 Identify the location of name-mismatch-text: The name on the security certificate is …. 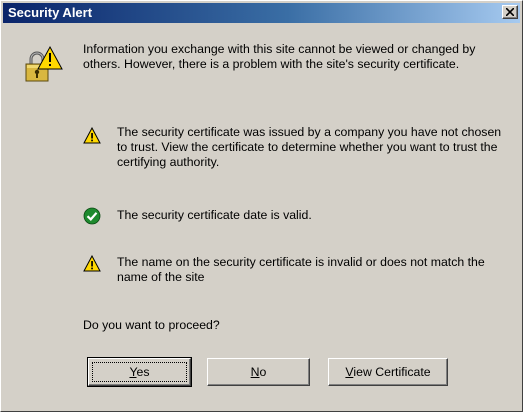
(301, 269).